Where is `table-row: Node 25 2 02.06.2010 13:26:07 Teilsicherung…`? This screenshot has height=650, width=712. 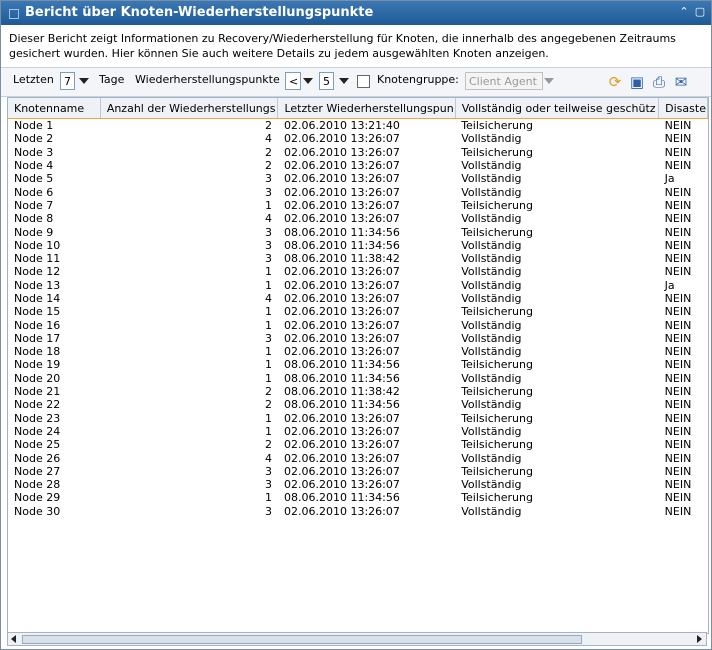 table-row: Node 25 2 02.06.2010 13:26:07 Teilsicherung… is located at coordinates (358, 444).